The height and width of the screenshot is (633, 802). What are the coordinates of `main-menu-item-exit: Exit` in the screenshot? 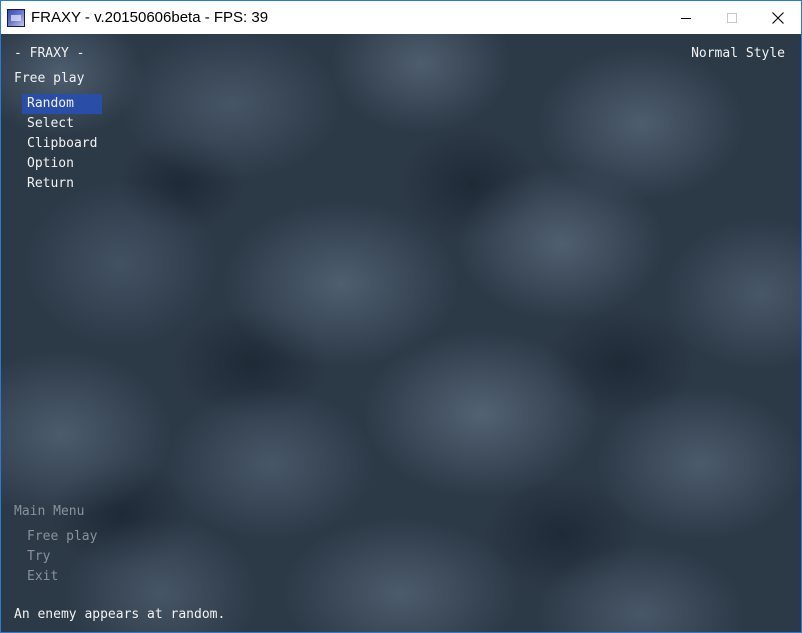 It's located at (43, 576).